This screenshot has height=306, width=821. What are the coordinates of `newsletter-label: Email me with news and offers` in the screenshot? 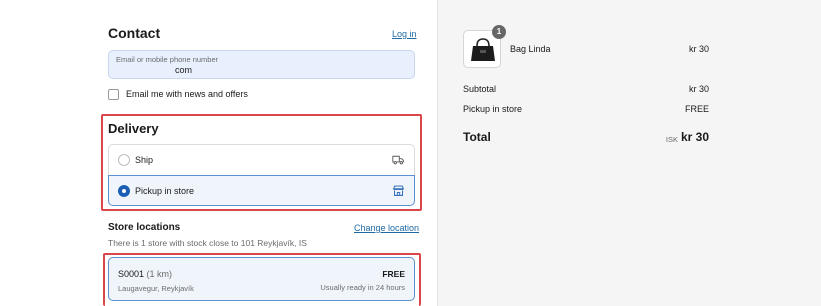 It's located at (187, 94).